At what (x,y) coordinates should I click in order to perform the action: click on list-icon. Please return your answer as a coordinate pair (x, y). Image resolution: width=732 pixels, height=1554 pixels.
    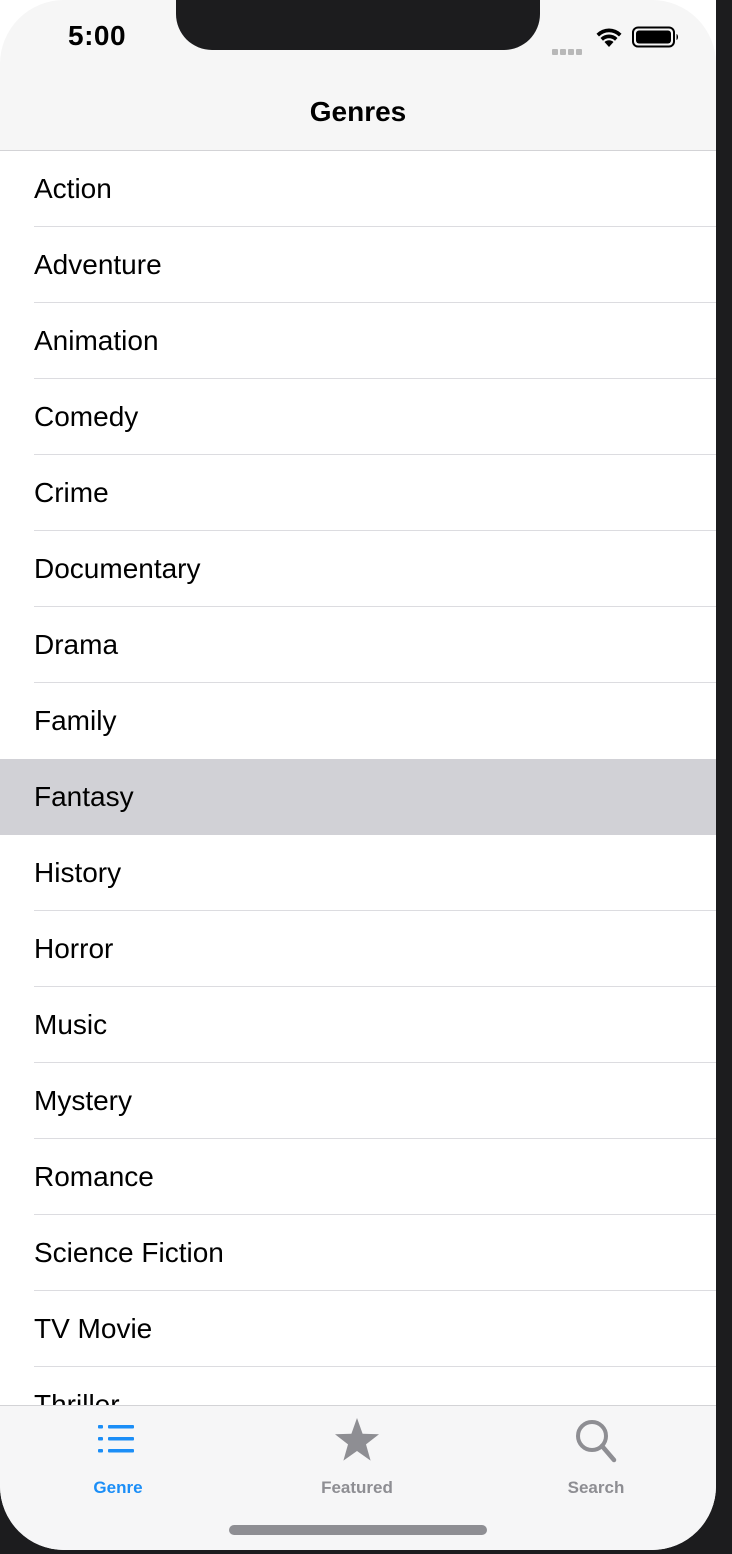
    Looking at the image, I should click on (116, 1439).